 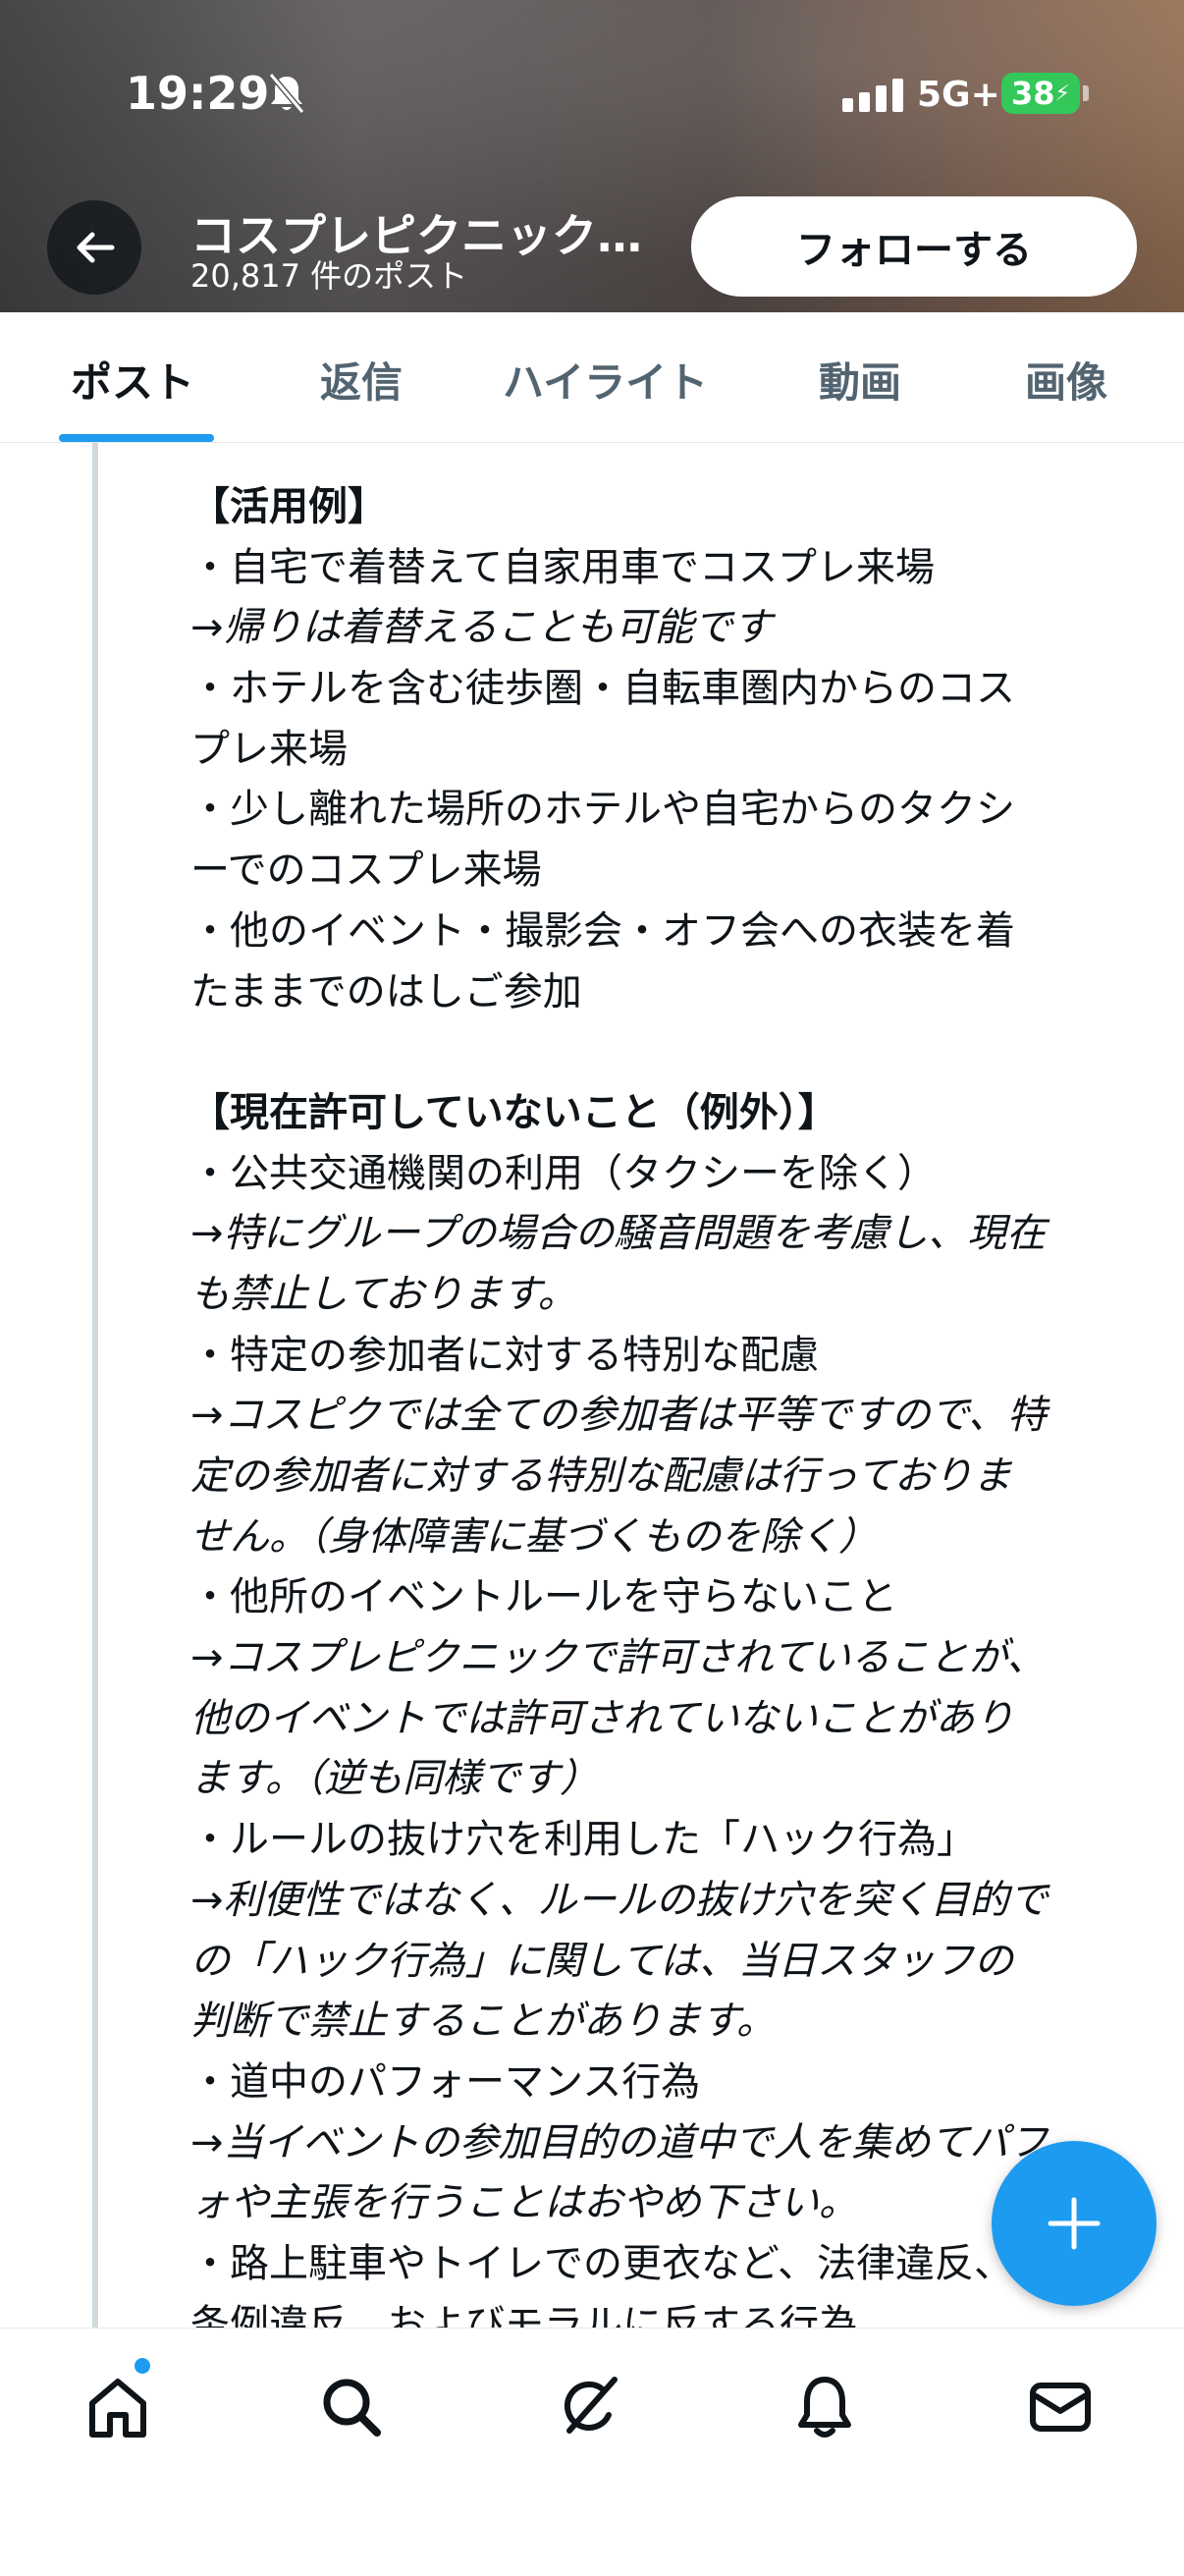 I want to click on plus-icon, so click(x=1074, y=2224).